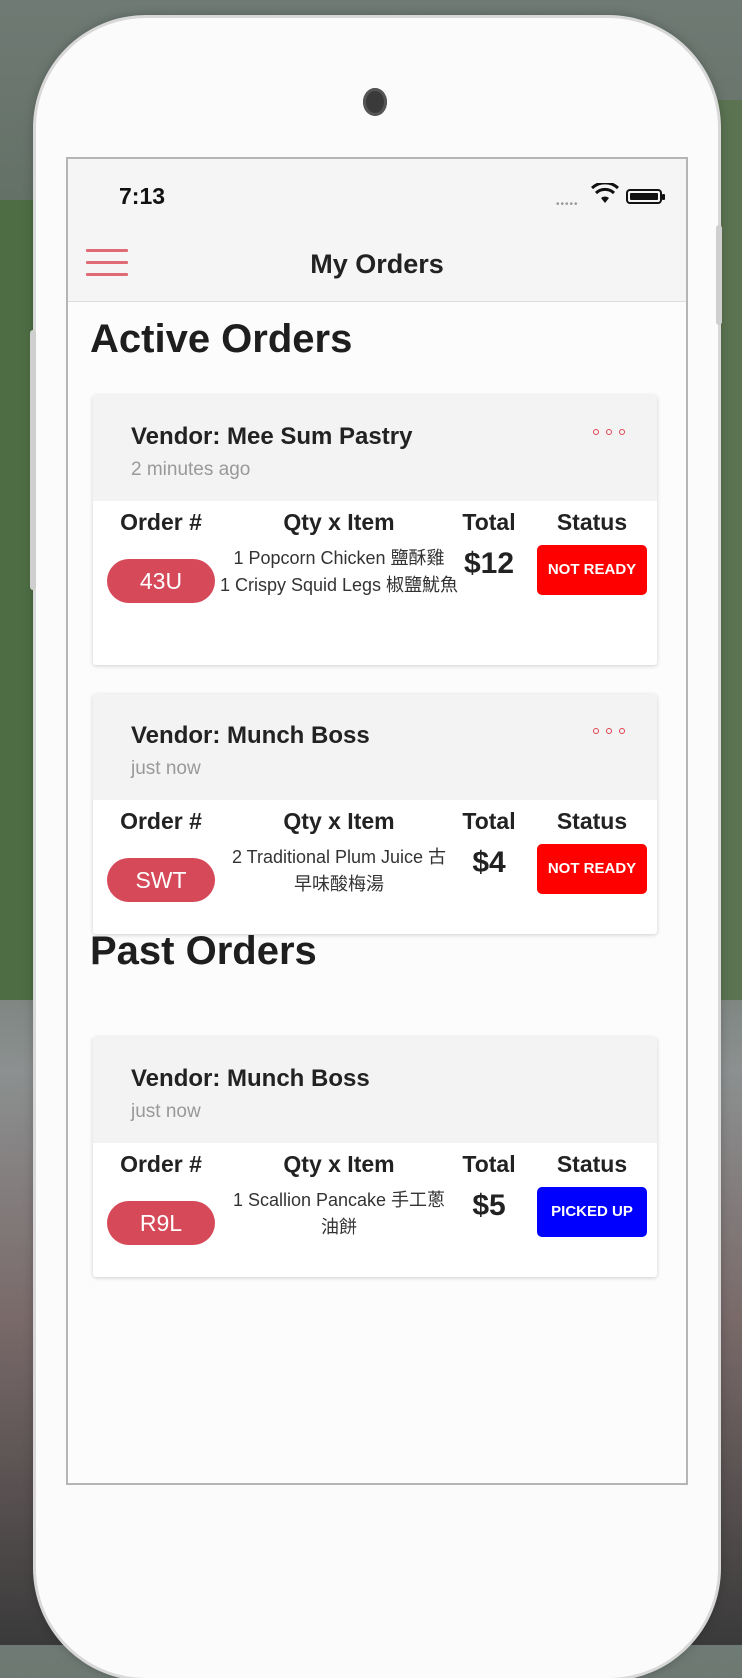 This screenshot has width=742, height=1678. Describe the element at coordinates (489, 1205) in the screenshot. I see `order-total: $5` at that location.